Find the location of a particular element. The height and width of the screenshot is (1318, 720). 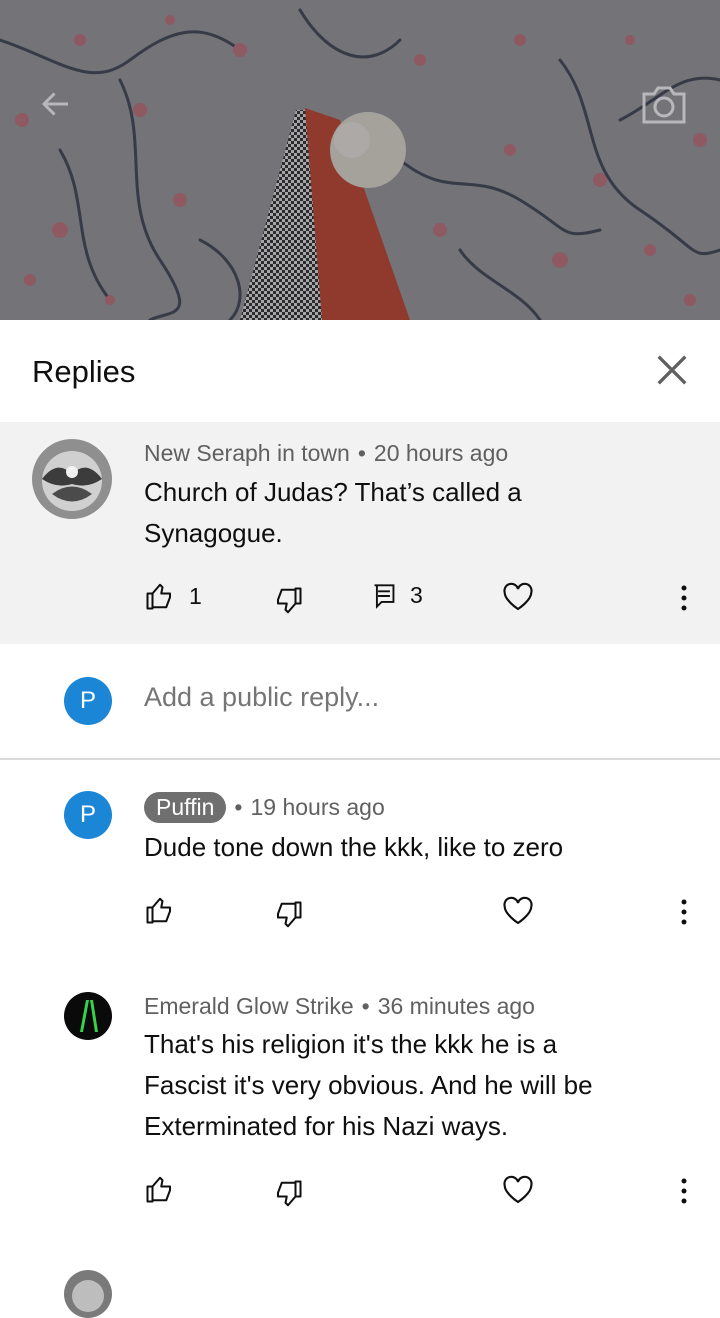

page-title: Replies is located at coordinates (84, 371).